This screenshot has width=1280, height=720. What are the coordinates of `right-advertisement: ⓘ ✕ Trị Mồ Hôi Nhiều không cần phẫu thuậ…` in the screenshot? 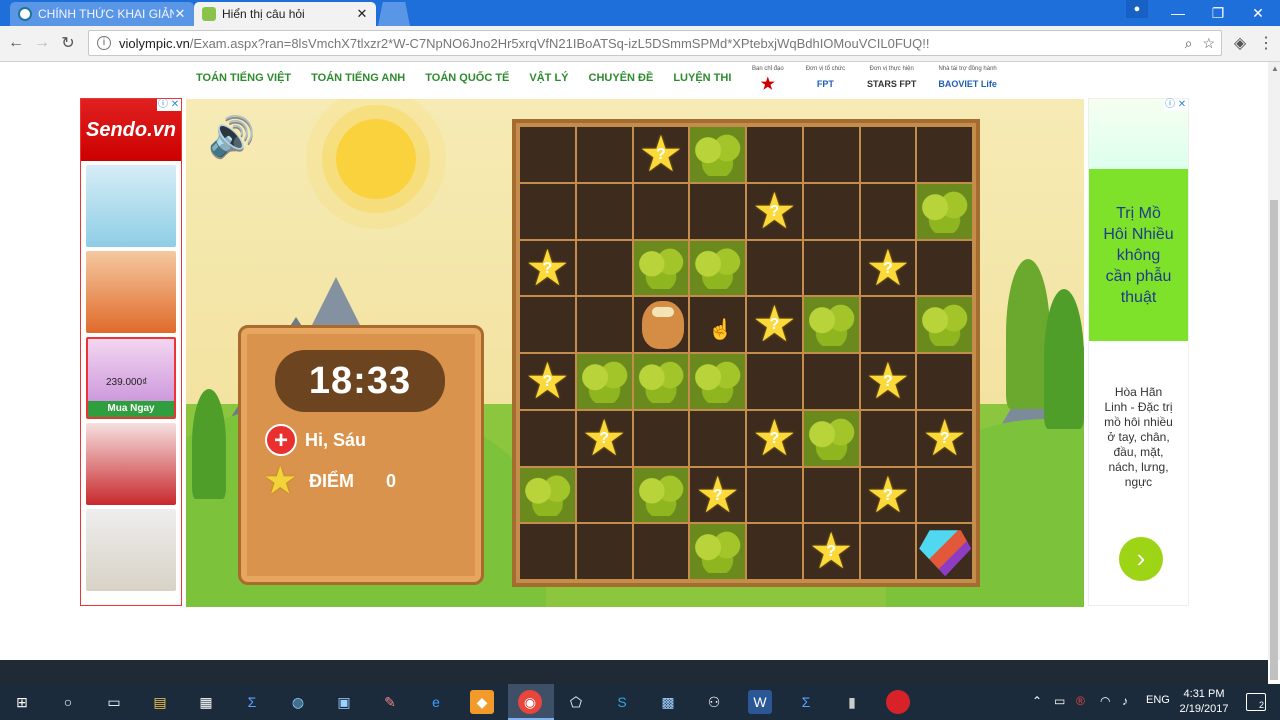 It's located at (1138, 352).